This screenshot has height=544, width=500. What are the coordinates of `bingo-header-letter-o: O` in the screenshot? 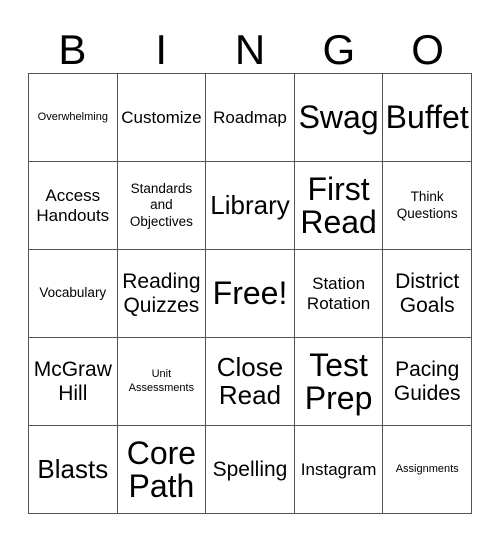 It's located at (427, 49).